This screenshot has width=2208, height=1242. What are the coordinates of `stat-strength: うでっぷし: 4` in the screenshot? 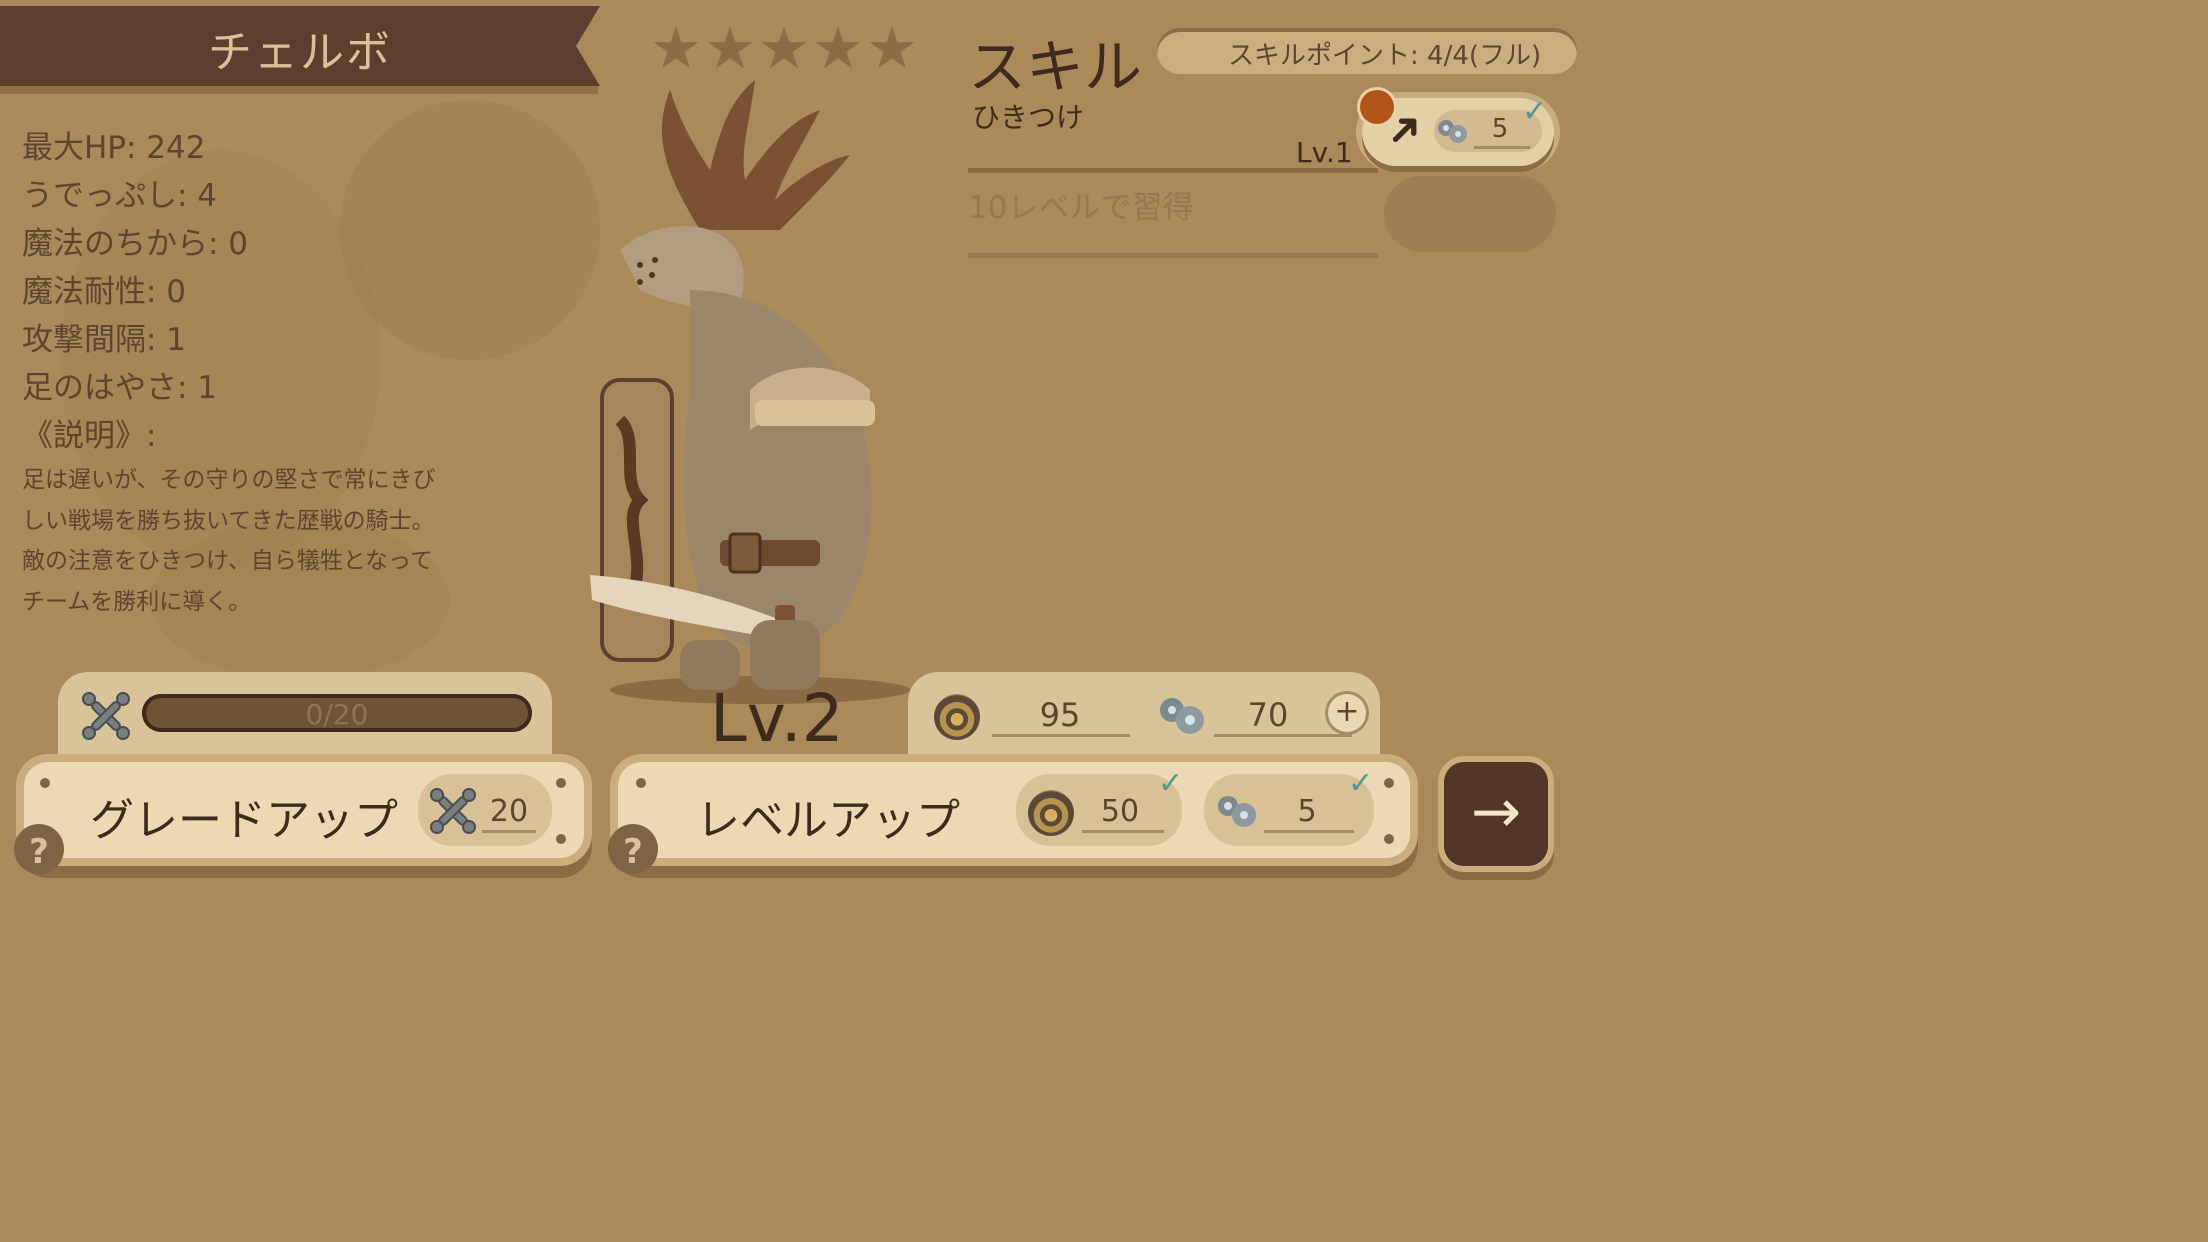 It's located at (120, 196).